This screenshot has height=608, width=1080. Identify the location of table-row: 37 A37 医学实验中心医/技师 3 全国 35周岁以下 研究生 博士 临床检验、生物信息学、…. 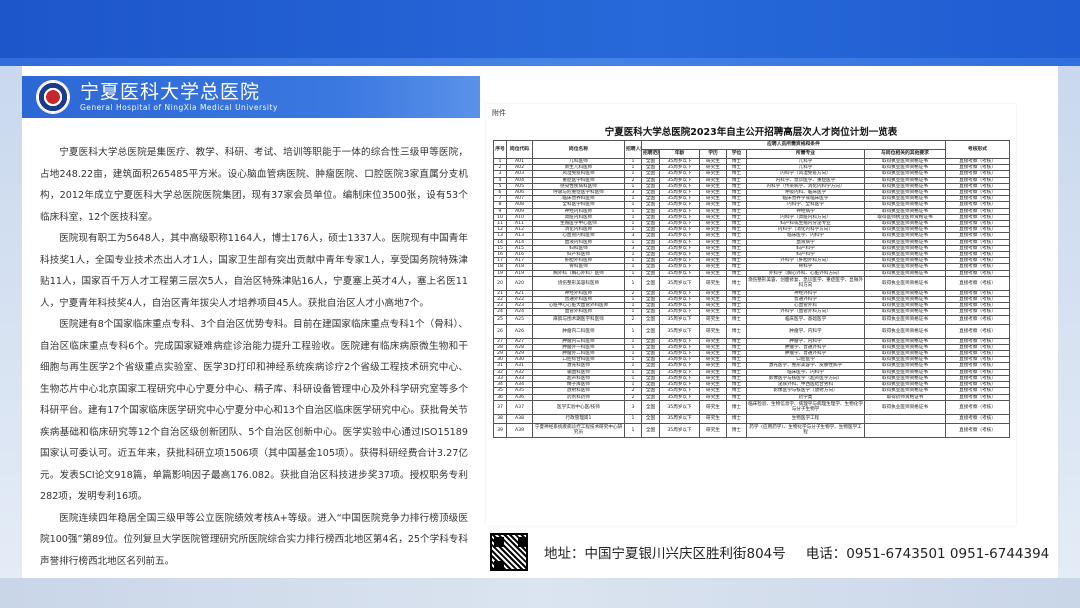
(751, 407).